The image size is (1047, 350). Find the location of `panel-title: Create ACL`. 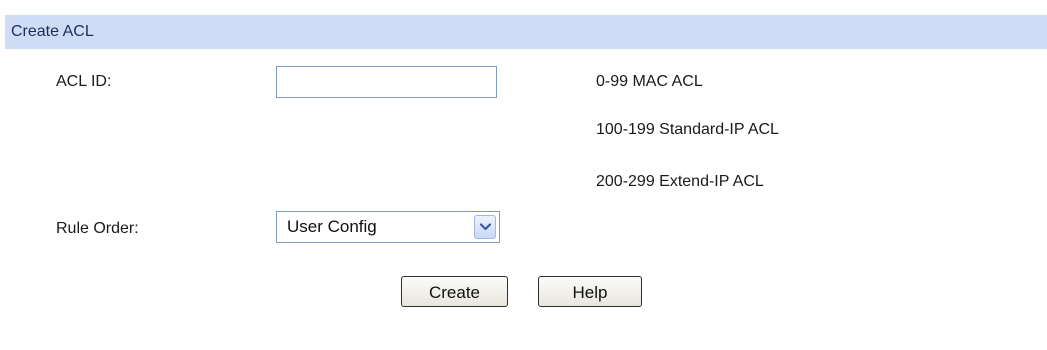

panel-title: Create ACL is located at coordinates (526, 32).